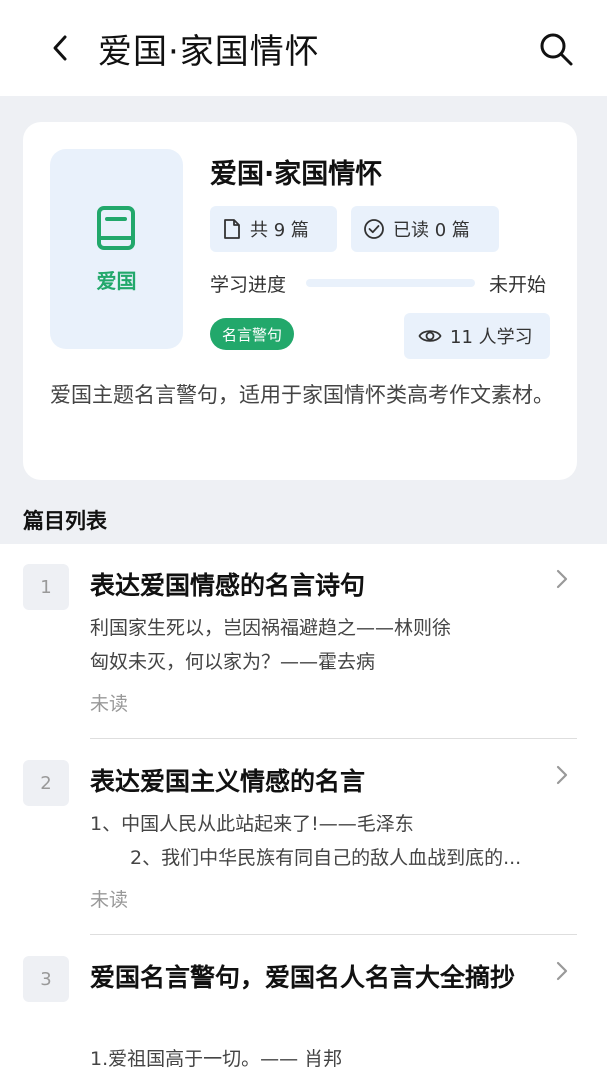  Describe the element at coordinates (228, 781) in the screenshot. I see `item-title: 表达爱国主义情感的名言` at that location.